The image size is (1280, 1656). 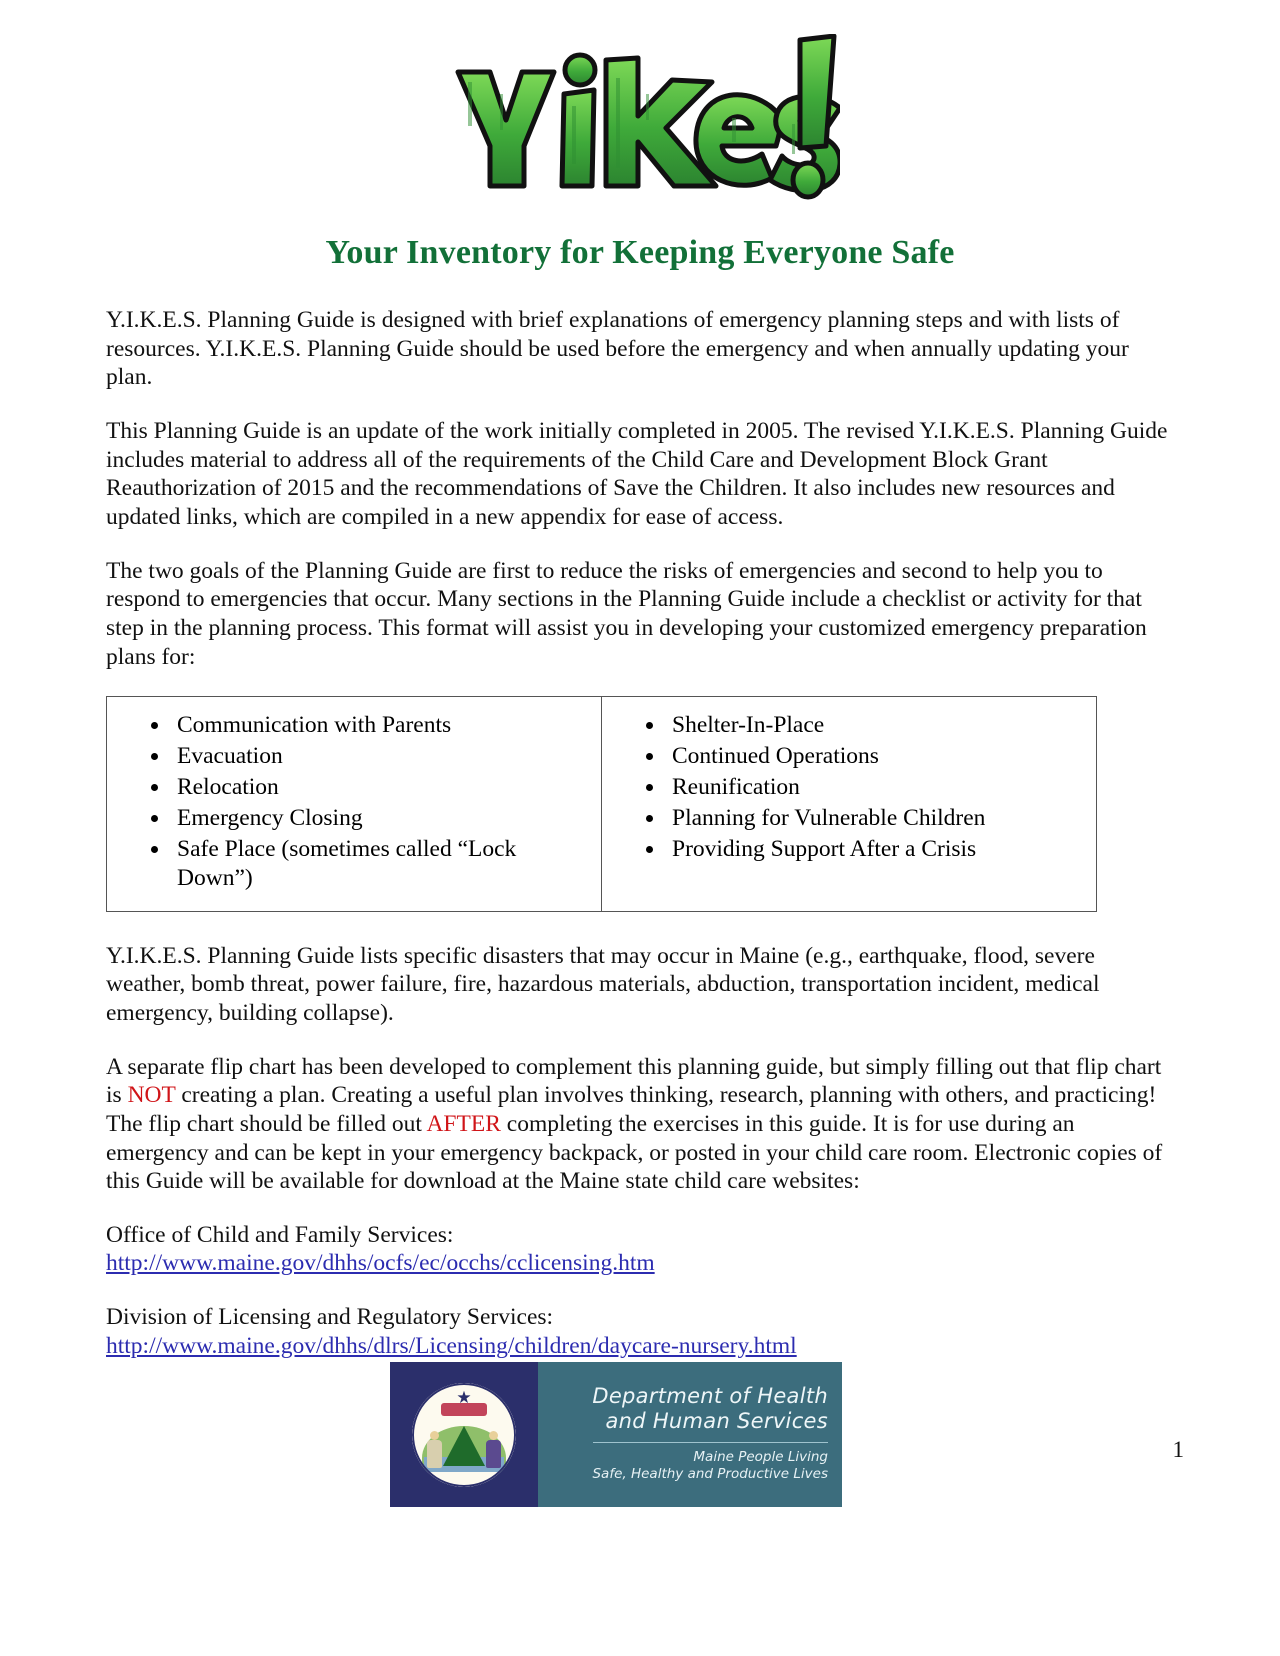 I want to click on list-item: Continued Operations, so click(x=876, y=756).